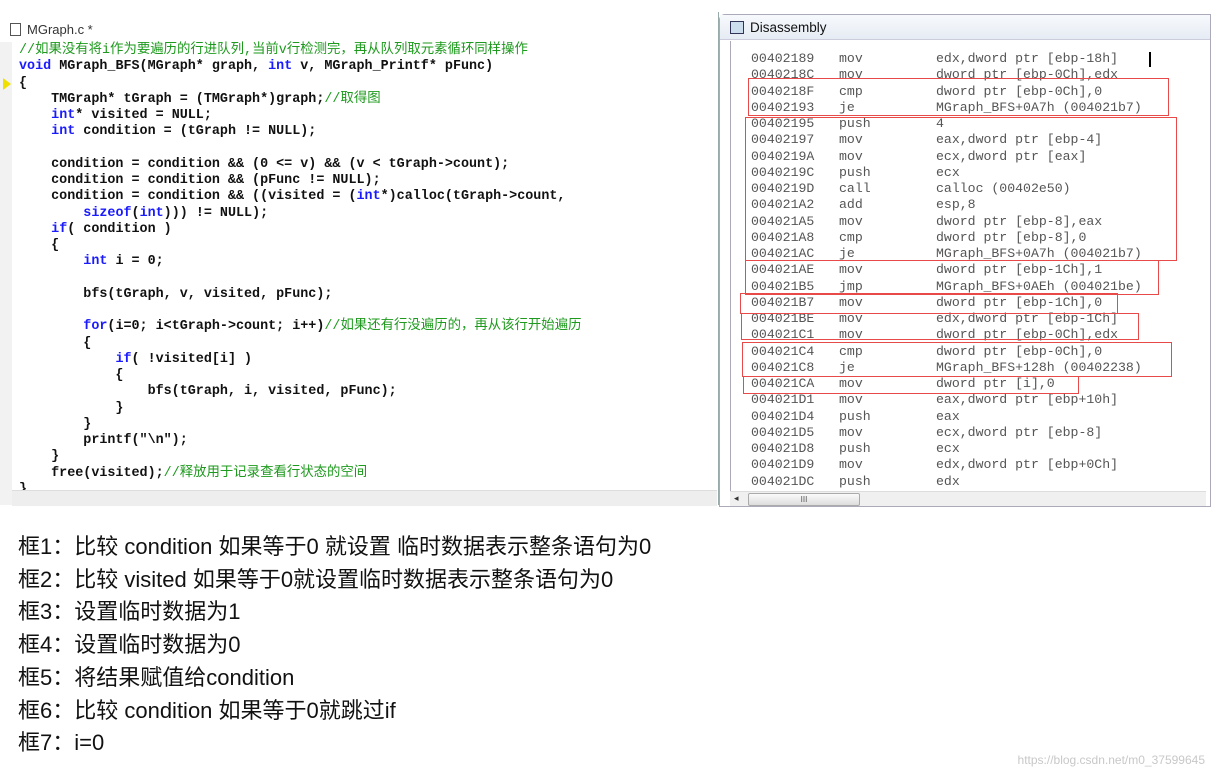 Image resolution: width=1215 pixels, height=775 pixels. What do you see at coordinates (1111, 760) in the screenshot?
I see `watermark: https://blog.csdn.net/m0_37599645` at bounding box center [1111, 760].